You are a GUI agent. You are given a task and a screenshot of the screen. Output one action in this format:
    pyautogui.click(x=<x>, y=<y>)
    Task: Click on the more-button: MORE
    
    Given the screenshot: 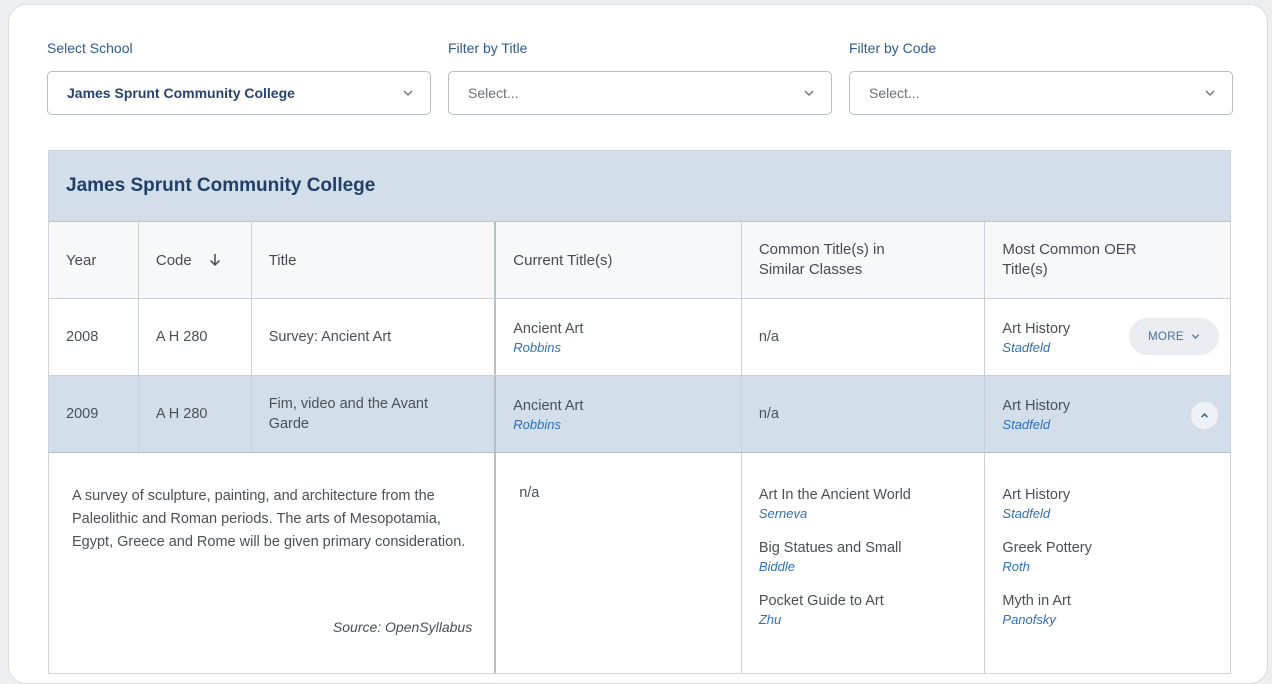 What is the action you would take?
    pyautogui.click(x=1174, y=336)
    